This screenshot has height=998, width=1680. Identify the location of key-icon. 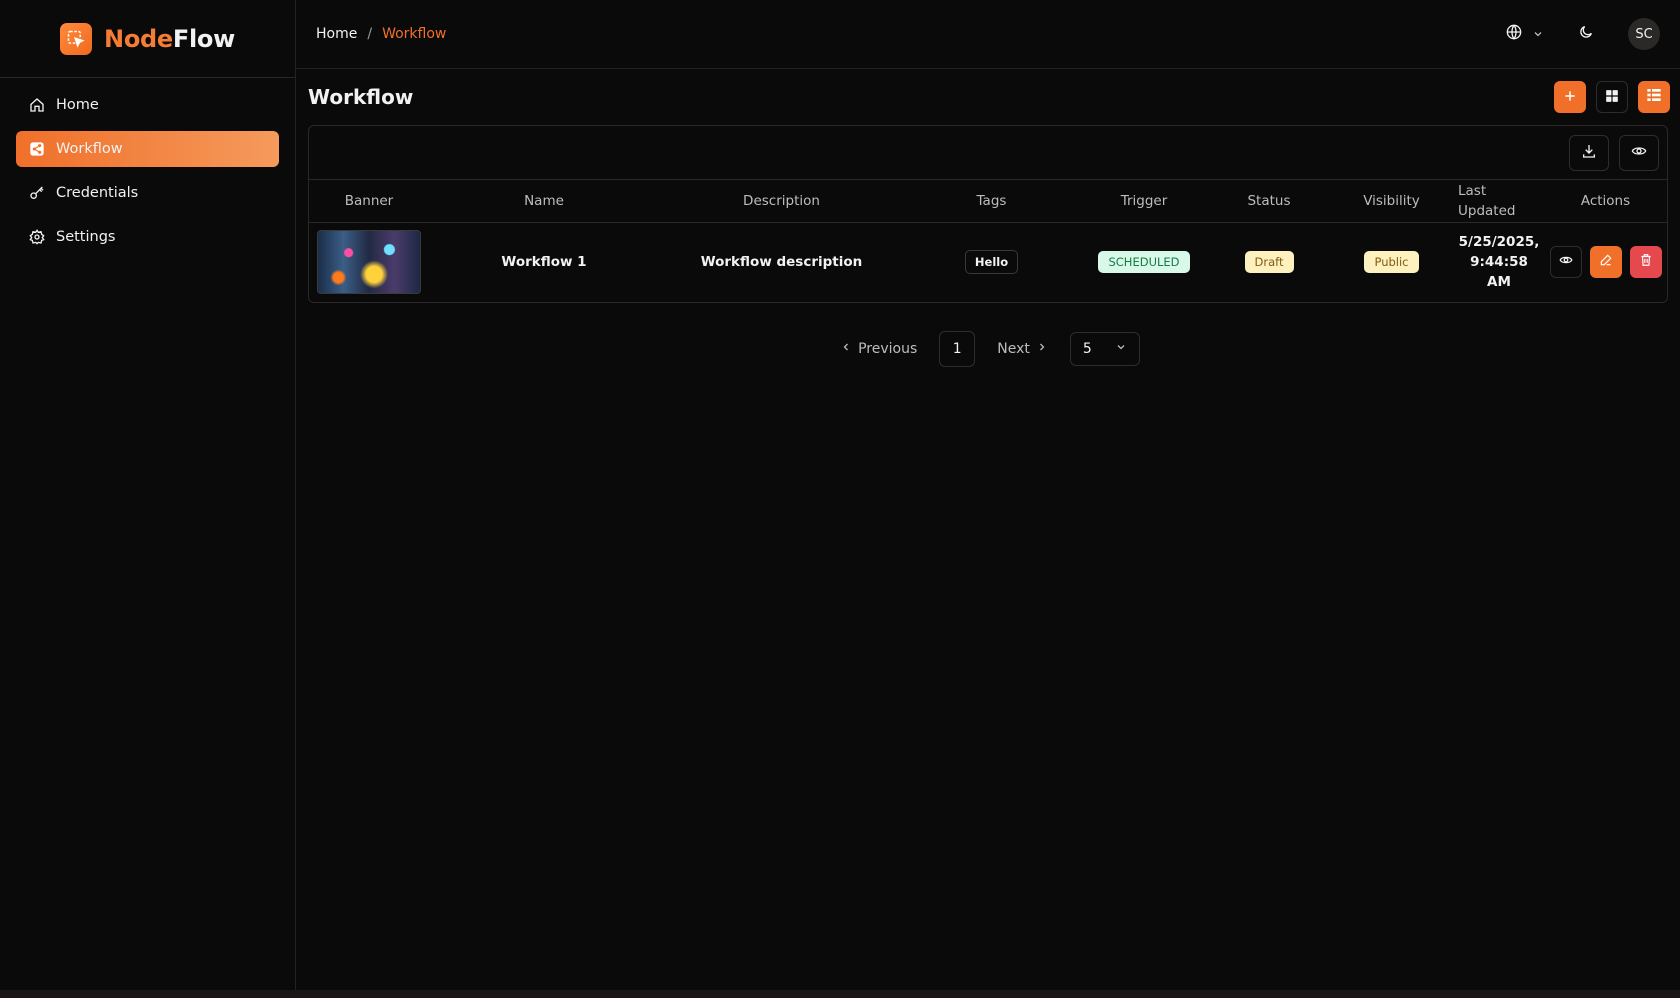
(37, 193).